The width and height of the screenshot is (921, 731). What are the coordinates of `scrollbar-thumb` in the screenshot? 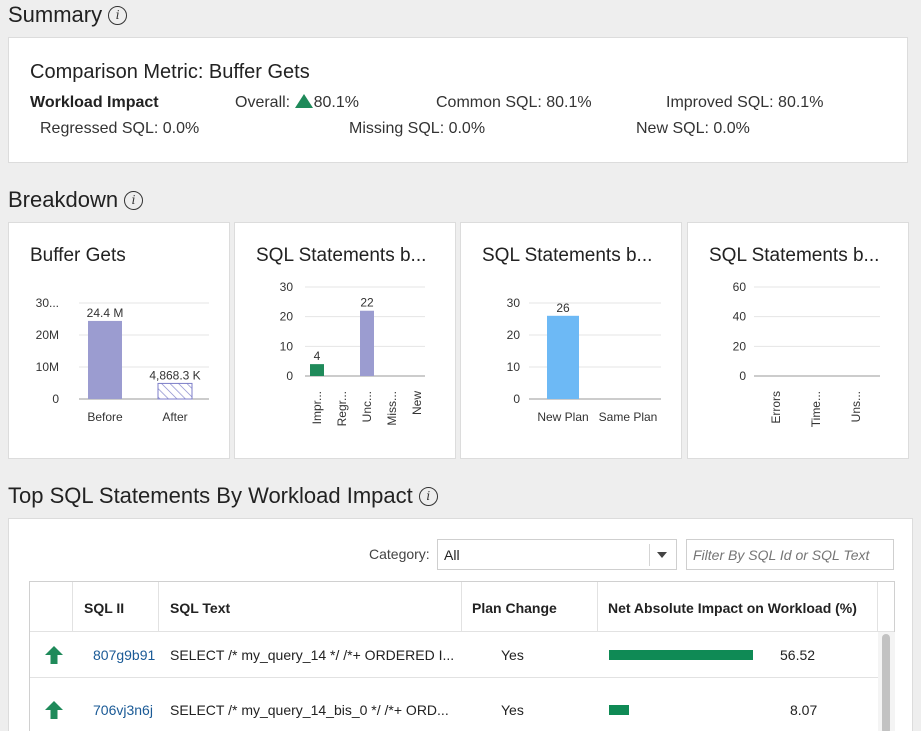 It's located at (886, 682).